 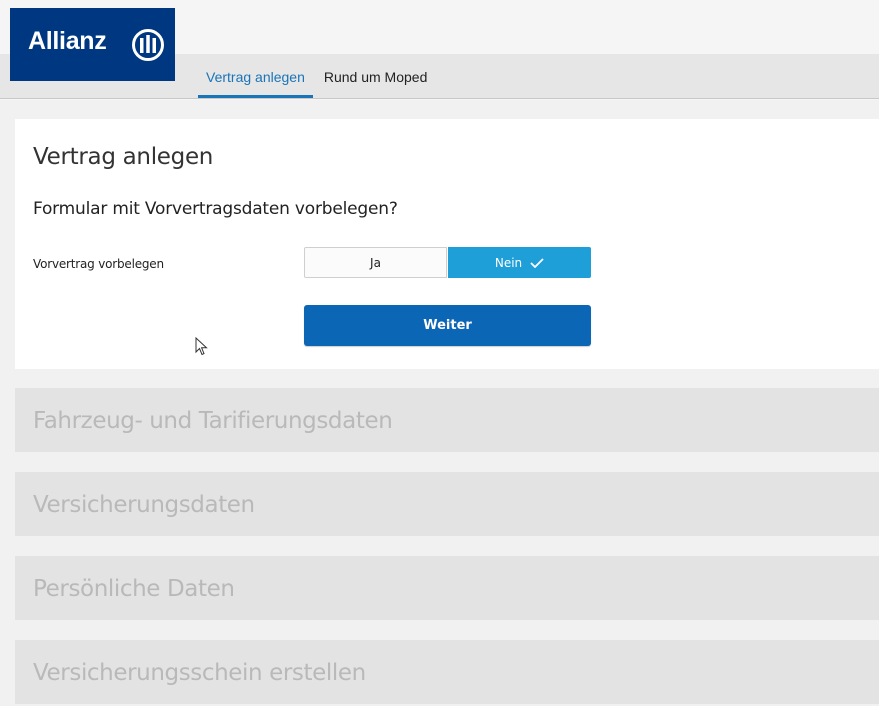 I want to click on check-icon, so click(x=537, y=262).